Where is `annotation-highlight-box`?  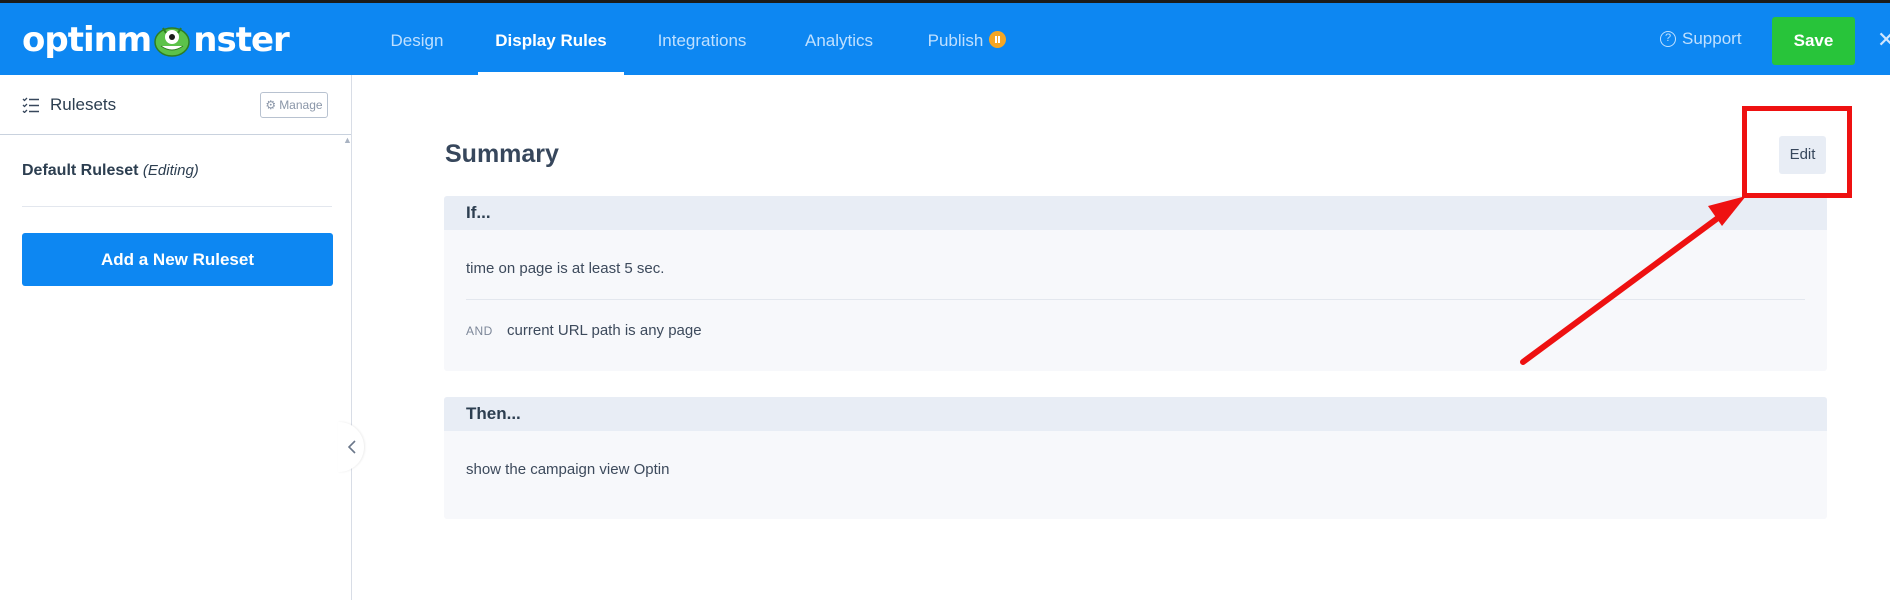
annotation-highlight-box is located at coordinates (1797, 152).